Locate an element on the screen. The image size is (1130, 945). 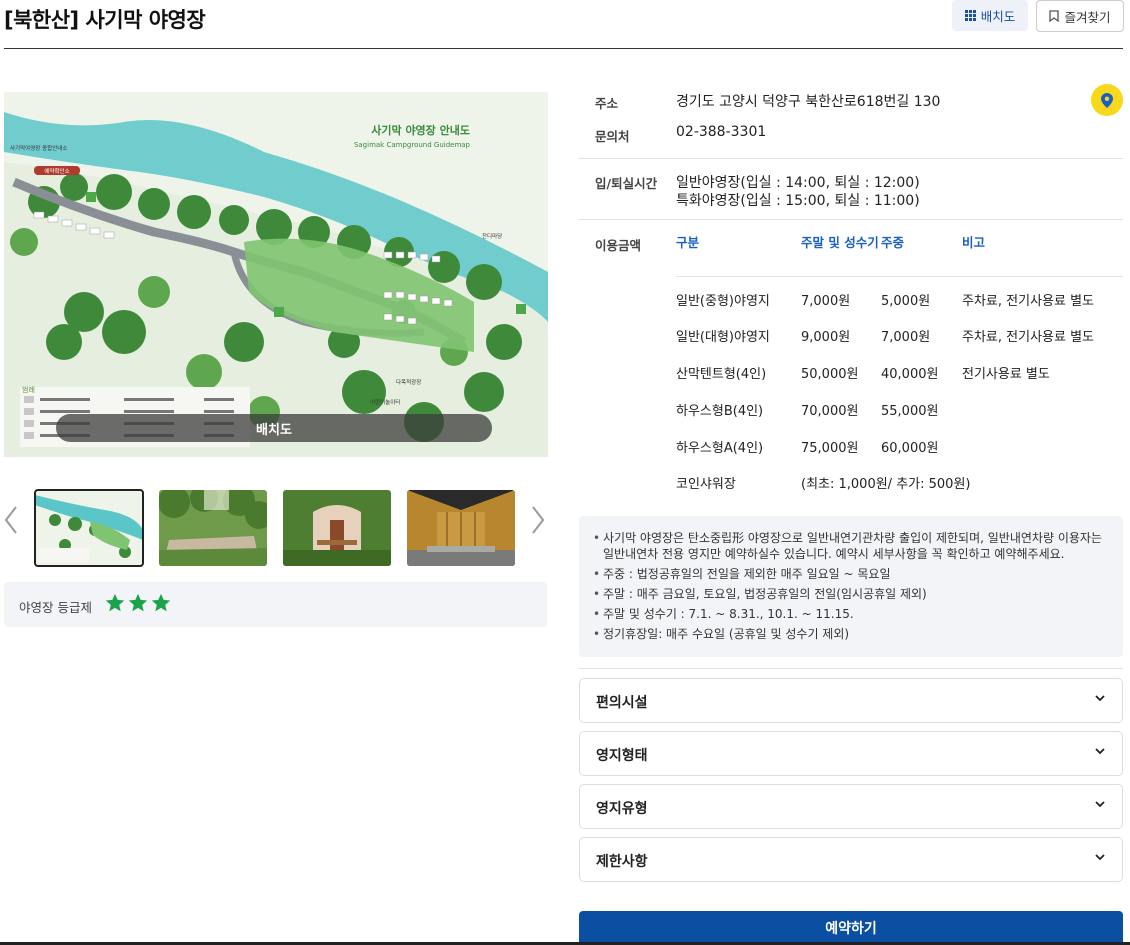
fee-row-weekday: 55,000원 is located at coordinates (910, 411).